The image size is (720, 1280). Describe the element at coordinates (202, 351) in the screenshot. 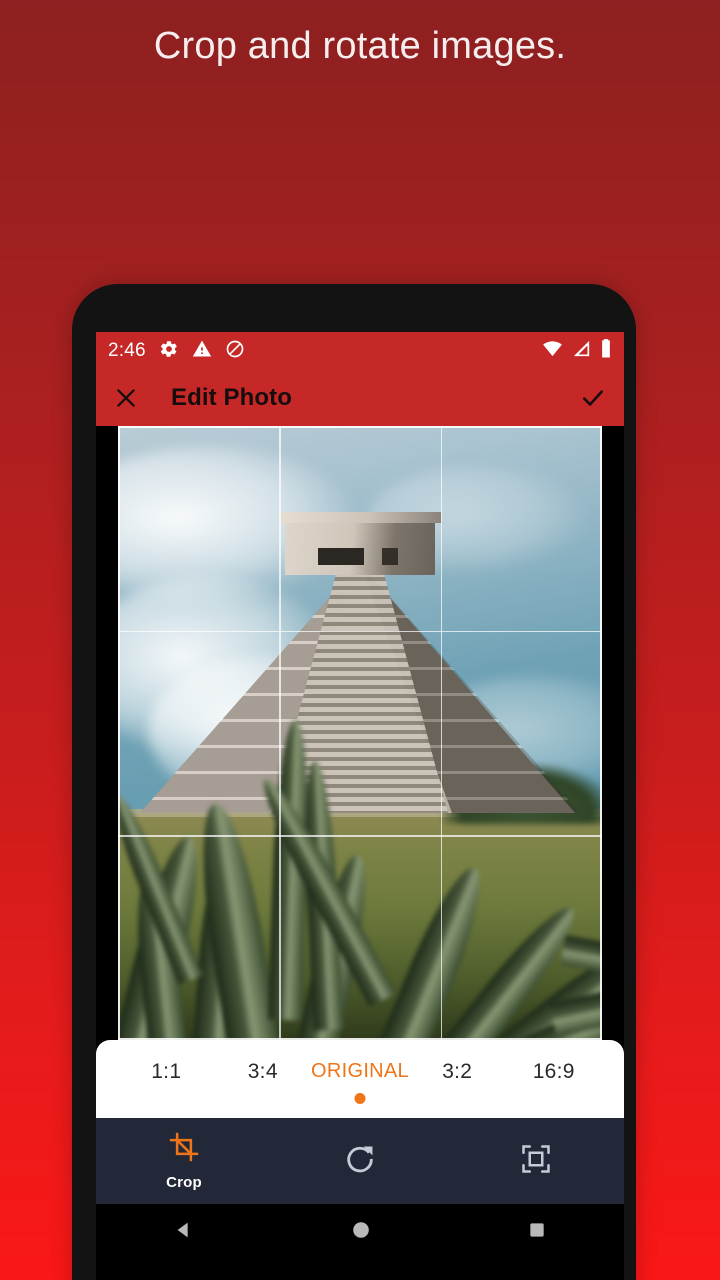

I see `warning-triangle-icon` at that location.